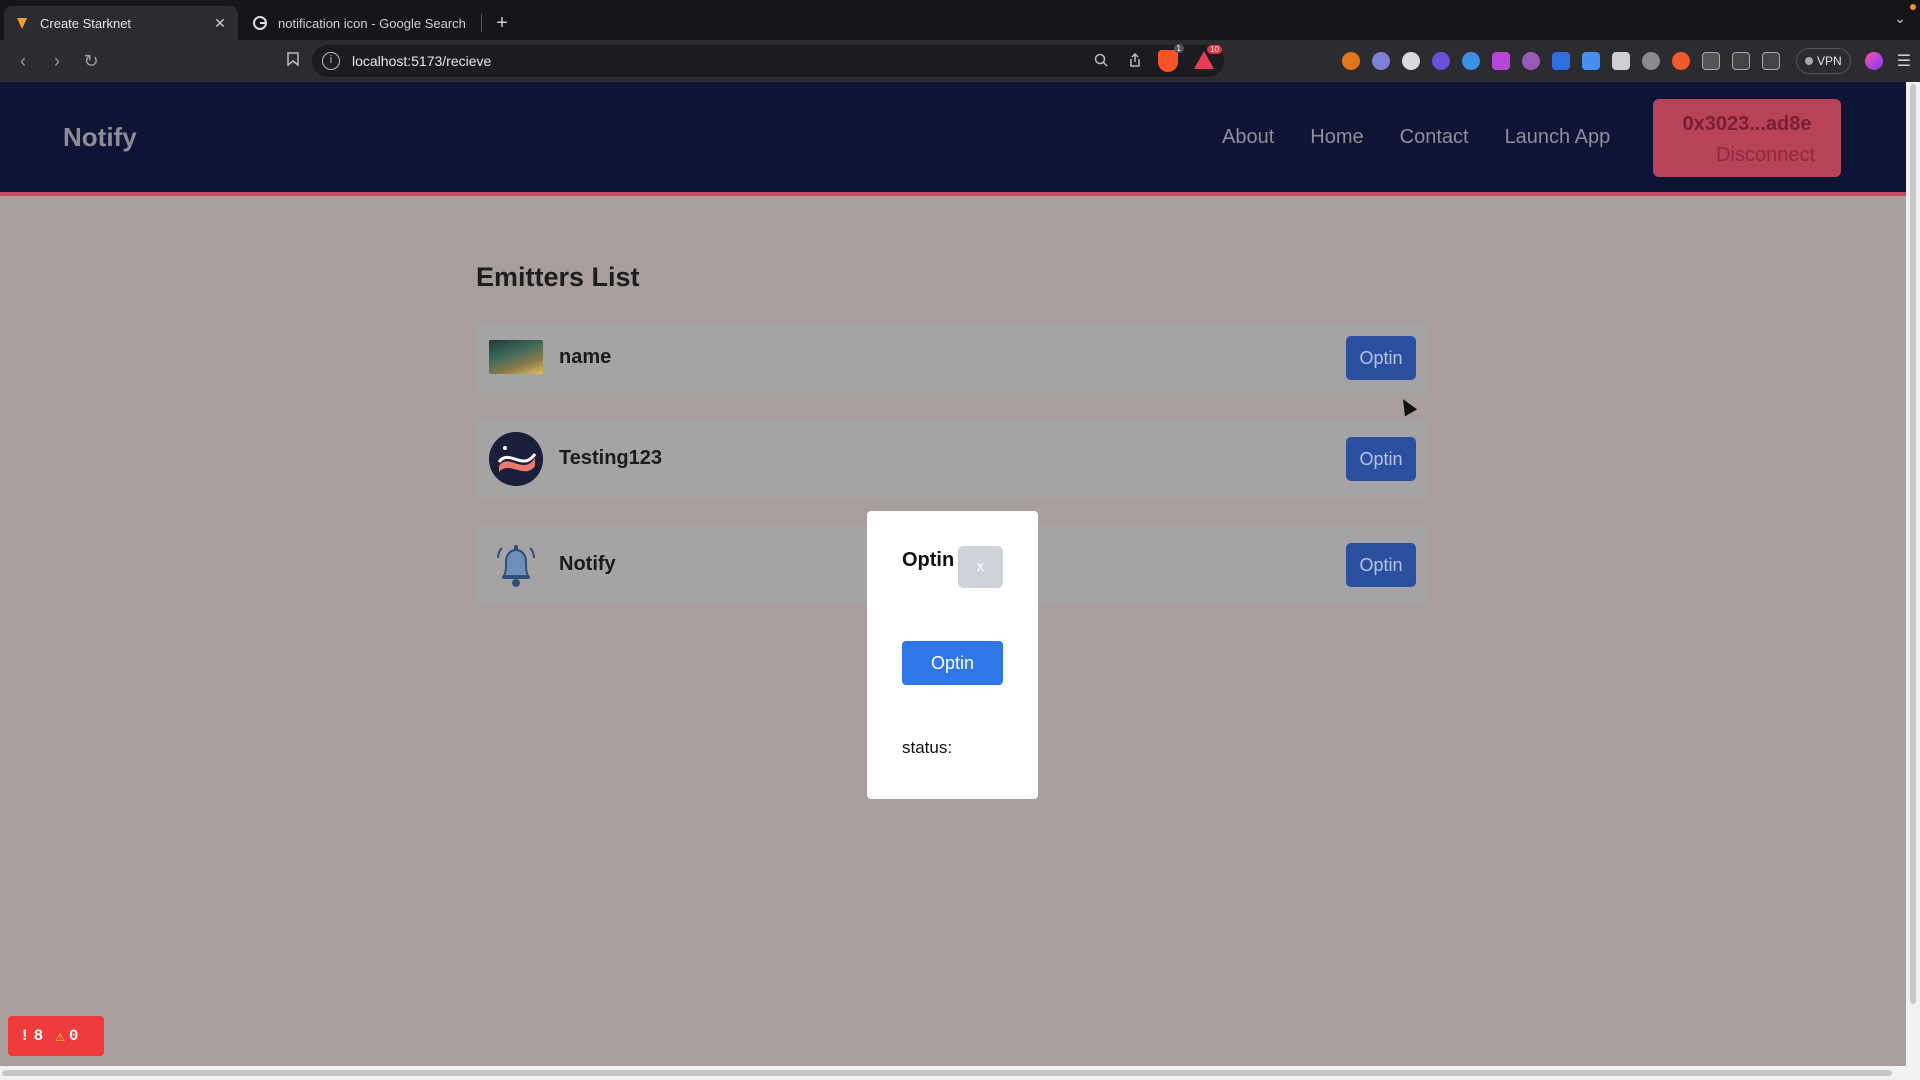 The image size is (1920, 1080). I want to click on tab-list-chevron-icon: ⌄, so click(1900, 18).